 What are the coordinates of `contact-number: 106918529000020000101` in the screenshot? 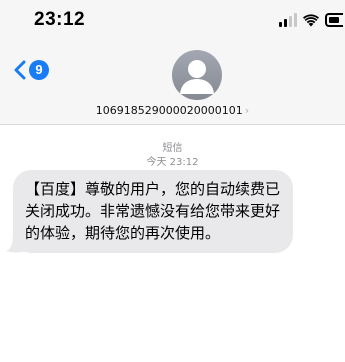 It's located at (169, 110).